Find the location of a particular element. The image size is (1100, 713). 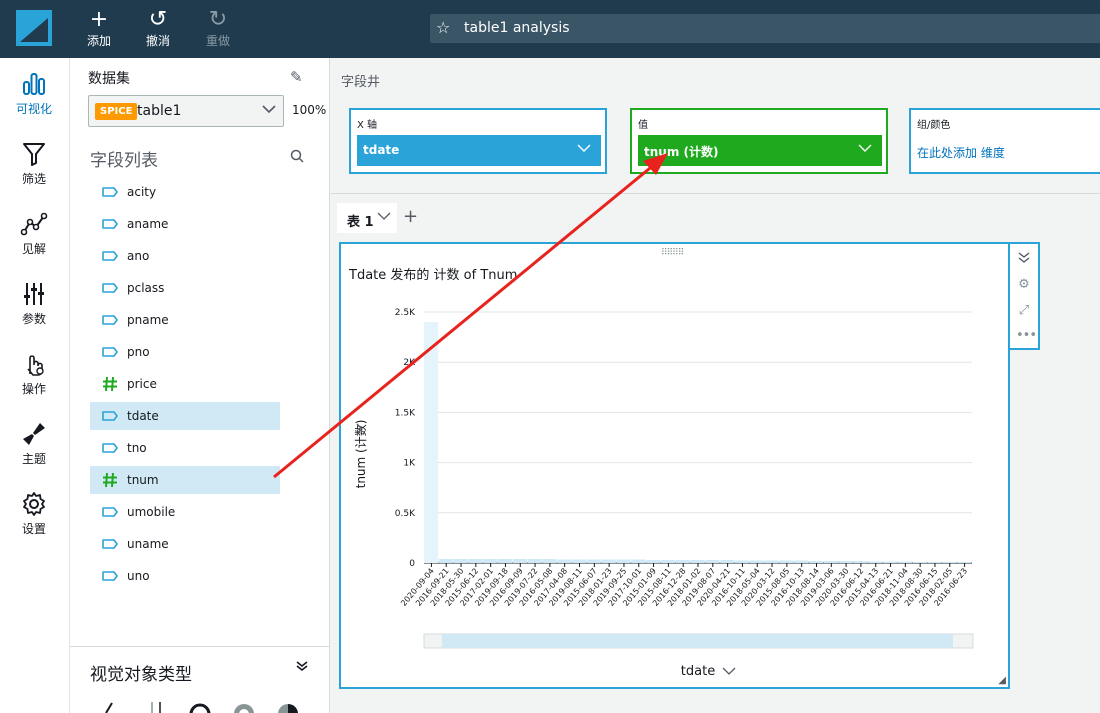

nav-insights: 见解 is located at coordinates (34, 233).